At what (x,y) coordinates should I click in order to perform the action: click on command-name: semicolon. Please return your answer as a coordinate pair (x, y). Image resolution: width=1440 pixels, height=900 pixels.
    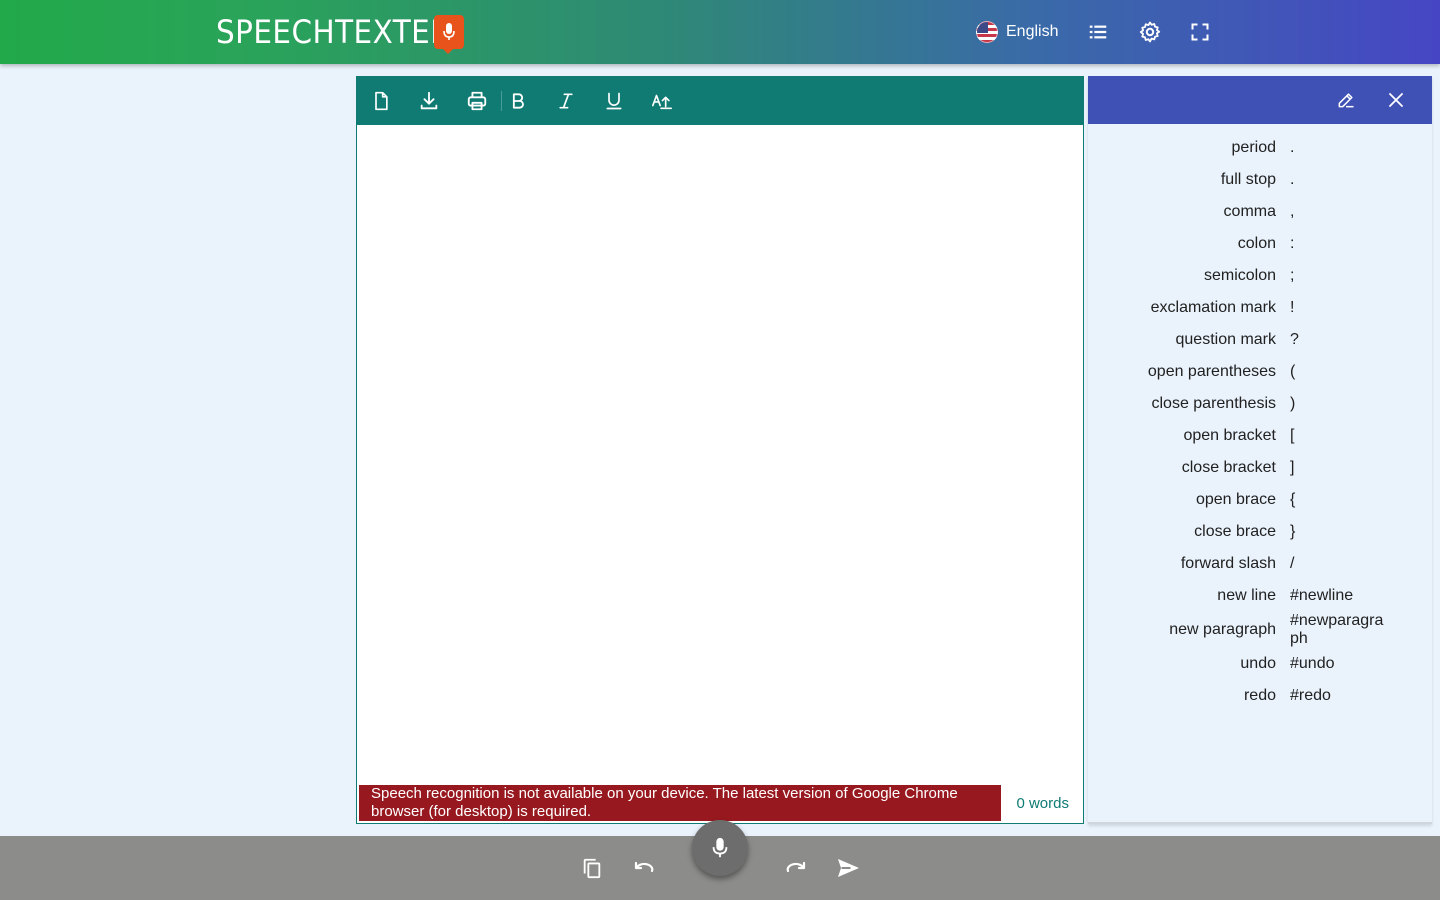
    Looking at the image, I should click on (1239, 275).